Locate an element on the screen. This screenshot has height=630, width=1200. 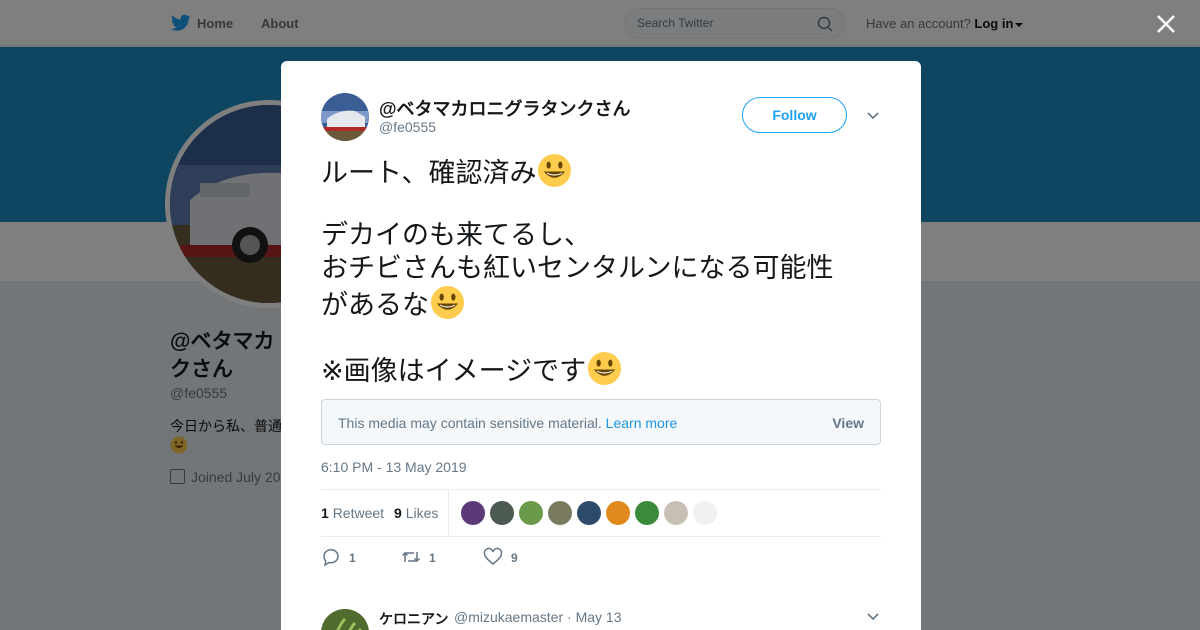
like-button: 9 is located at coordinates (500, 558).